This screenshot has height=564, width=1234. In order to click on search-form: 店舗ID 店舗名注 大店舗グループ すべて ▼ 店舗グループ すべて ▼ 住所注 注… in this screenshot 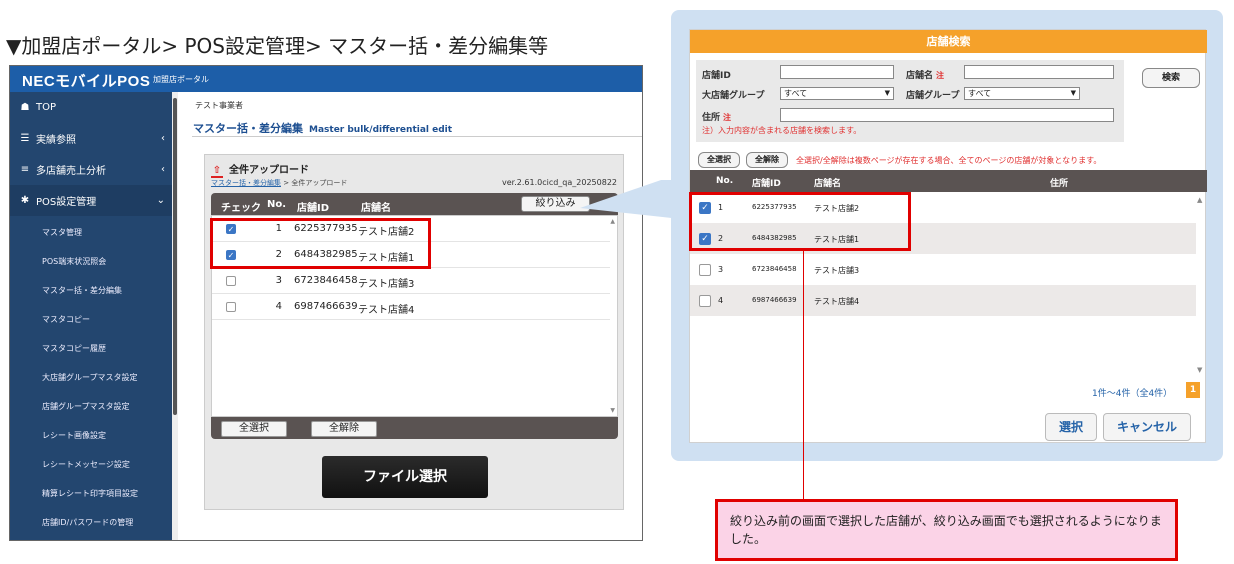, I will do `click(910, 101)`.